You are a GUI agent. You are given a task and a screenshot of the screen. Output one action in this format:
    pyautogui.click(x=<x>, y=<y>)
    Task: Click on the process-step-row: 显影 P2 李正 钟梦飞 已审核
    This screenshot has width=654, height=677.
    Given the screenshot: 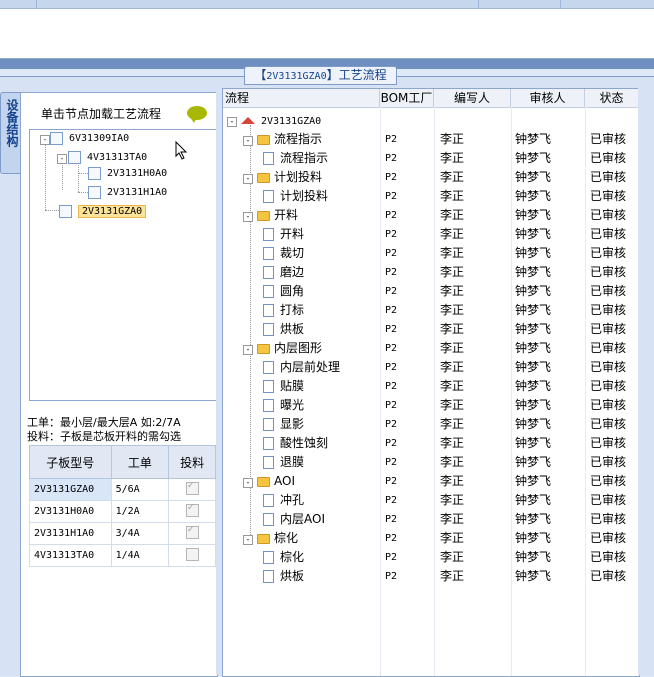 What is the action you would take?
    pyautogui.click(x=431, y=424)
    